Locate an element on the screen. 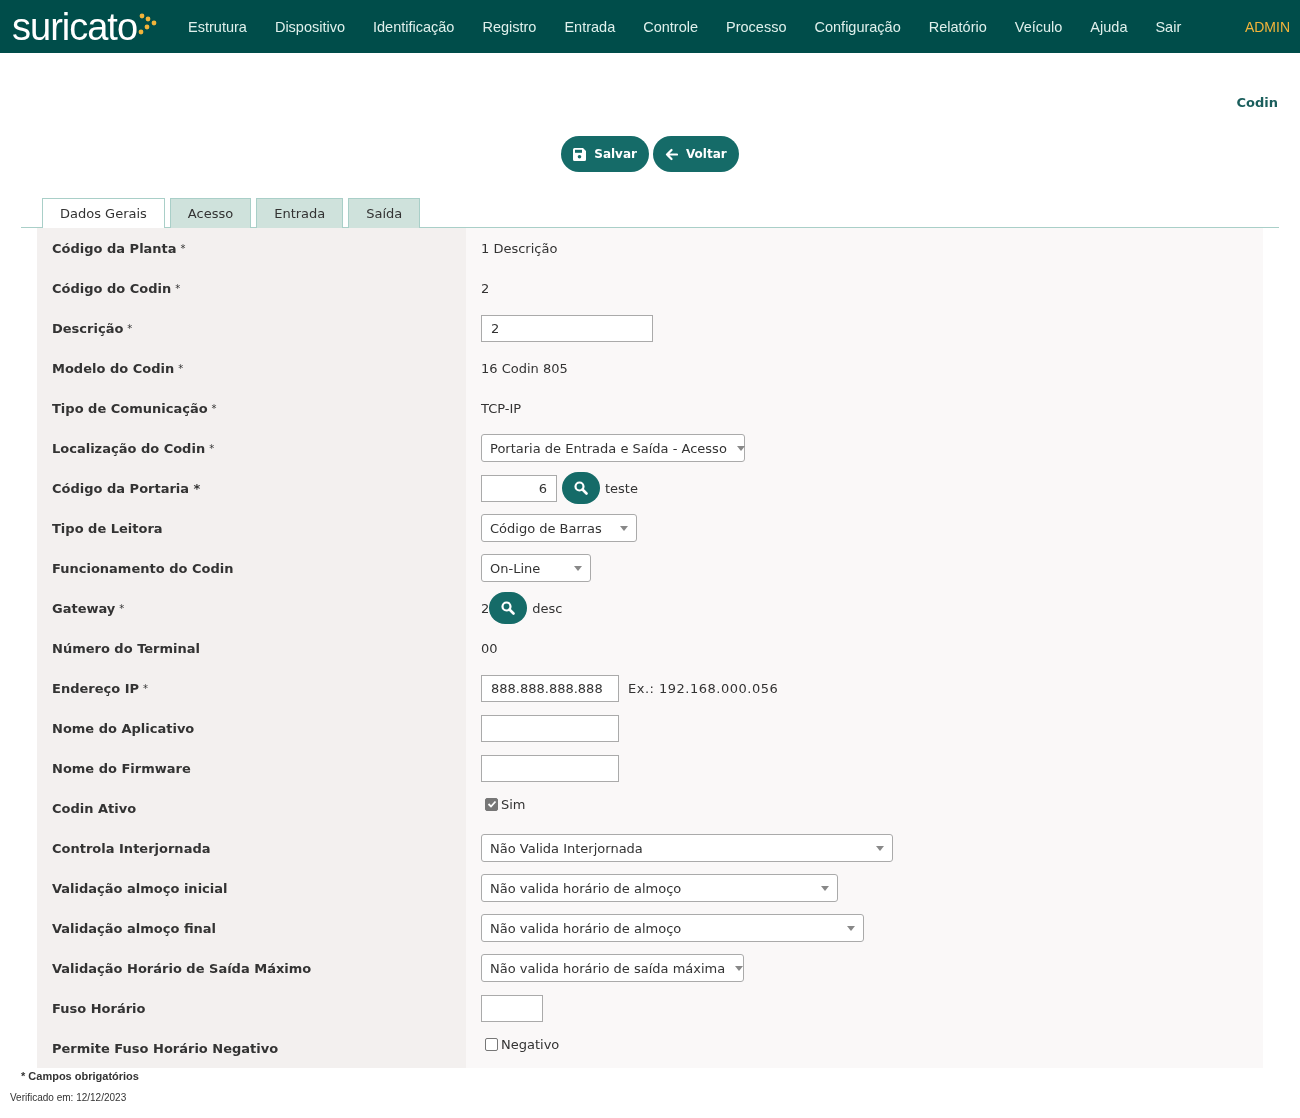 This screenshot has height=1118, width=1300. page-title: Codin is located at coordinates (1257, 102).